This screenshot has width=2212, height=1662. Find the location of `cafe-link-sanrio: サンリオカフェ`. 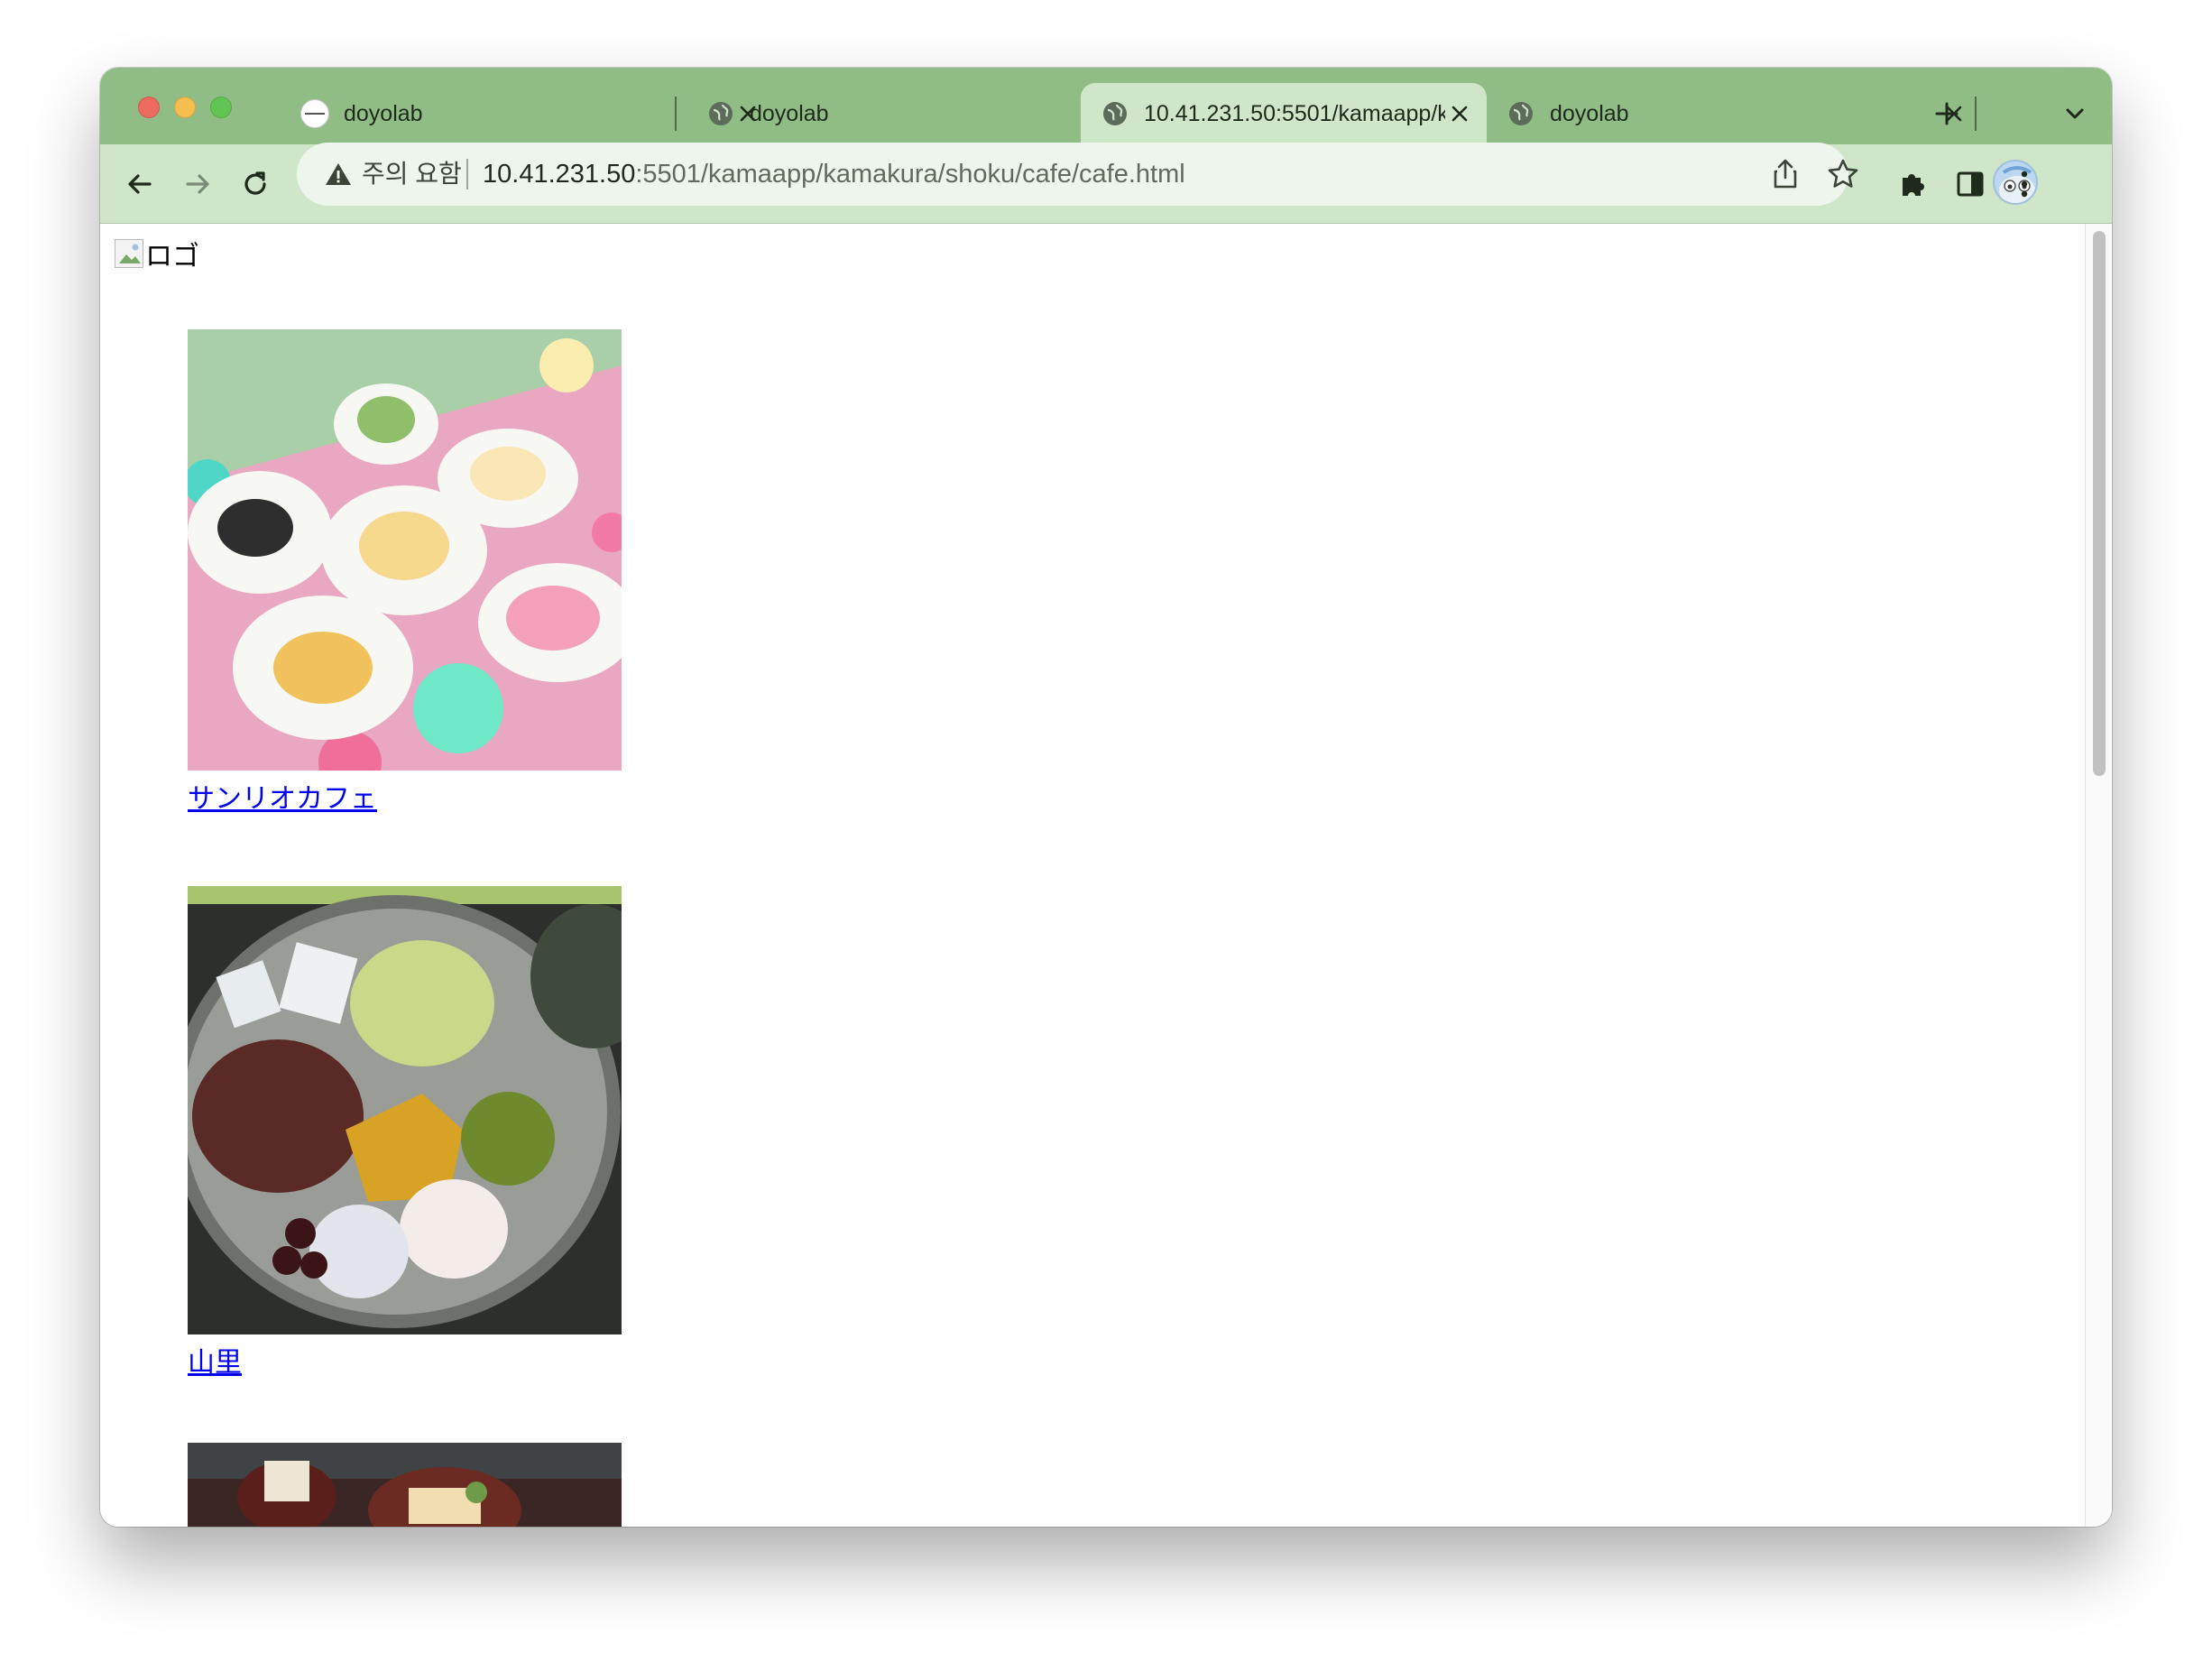

cafe-link-sanrio: サンリオカフェ is located at coordinates (282, 796).